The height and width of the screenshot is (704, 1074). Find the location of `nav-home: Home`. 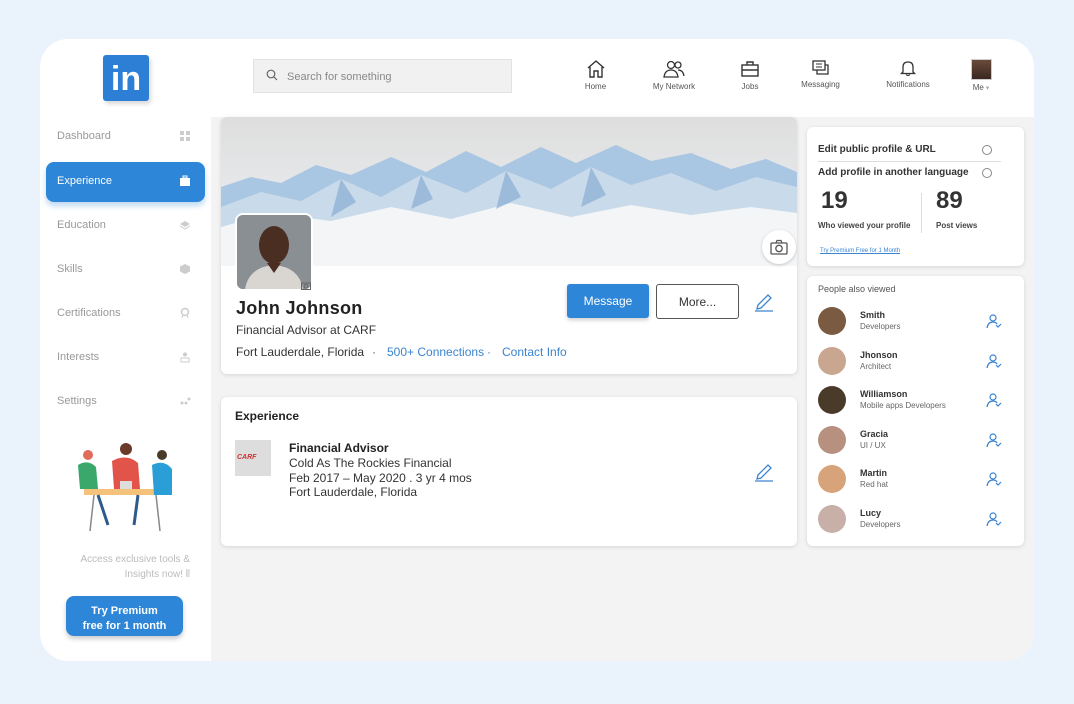

nav-home: Home is located at coordinates (595, 75).